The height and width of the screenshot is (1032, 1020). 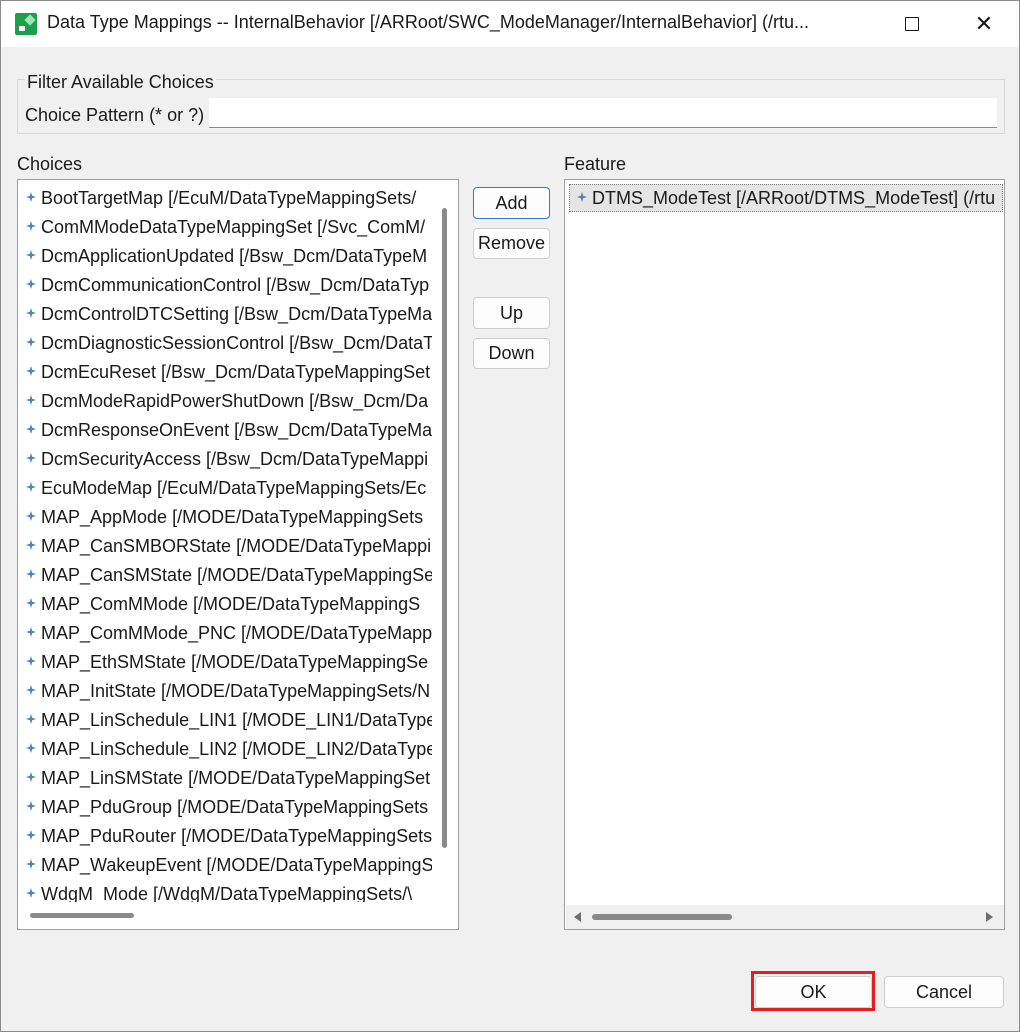 I want to click on choice-list-item-label: EcuModeMap [/EcuM/DataTypeMappingSets/Ec, so click(x=234, y=488).